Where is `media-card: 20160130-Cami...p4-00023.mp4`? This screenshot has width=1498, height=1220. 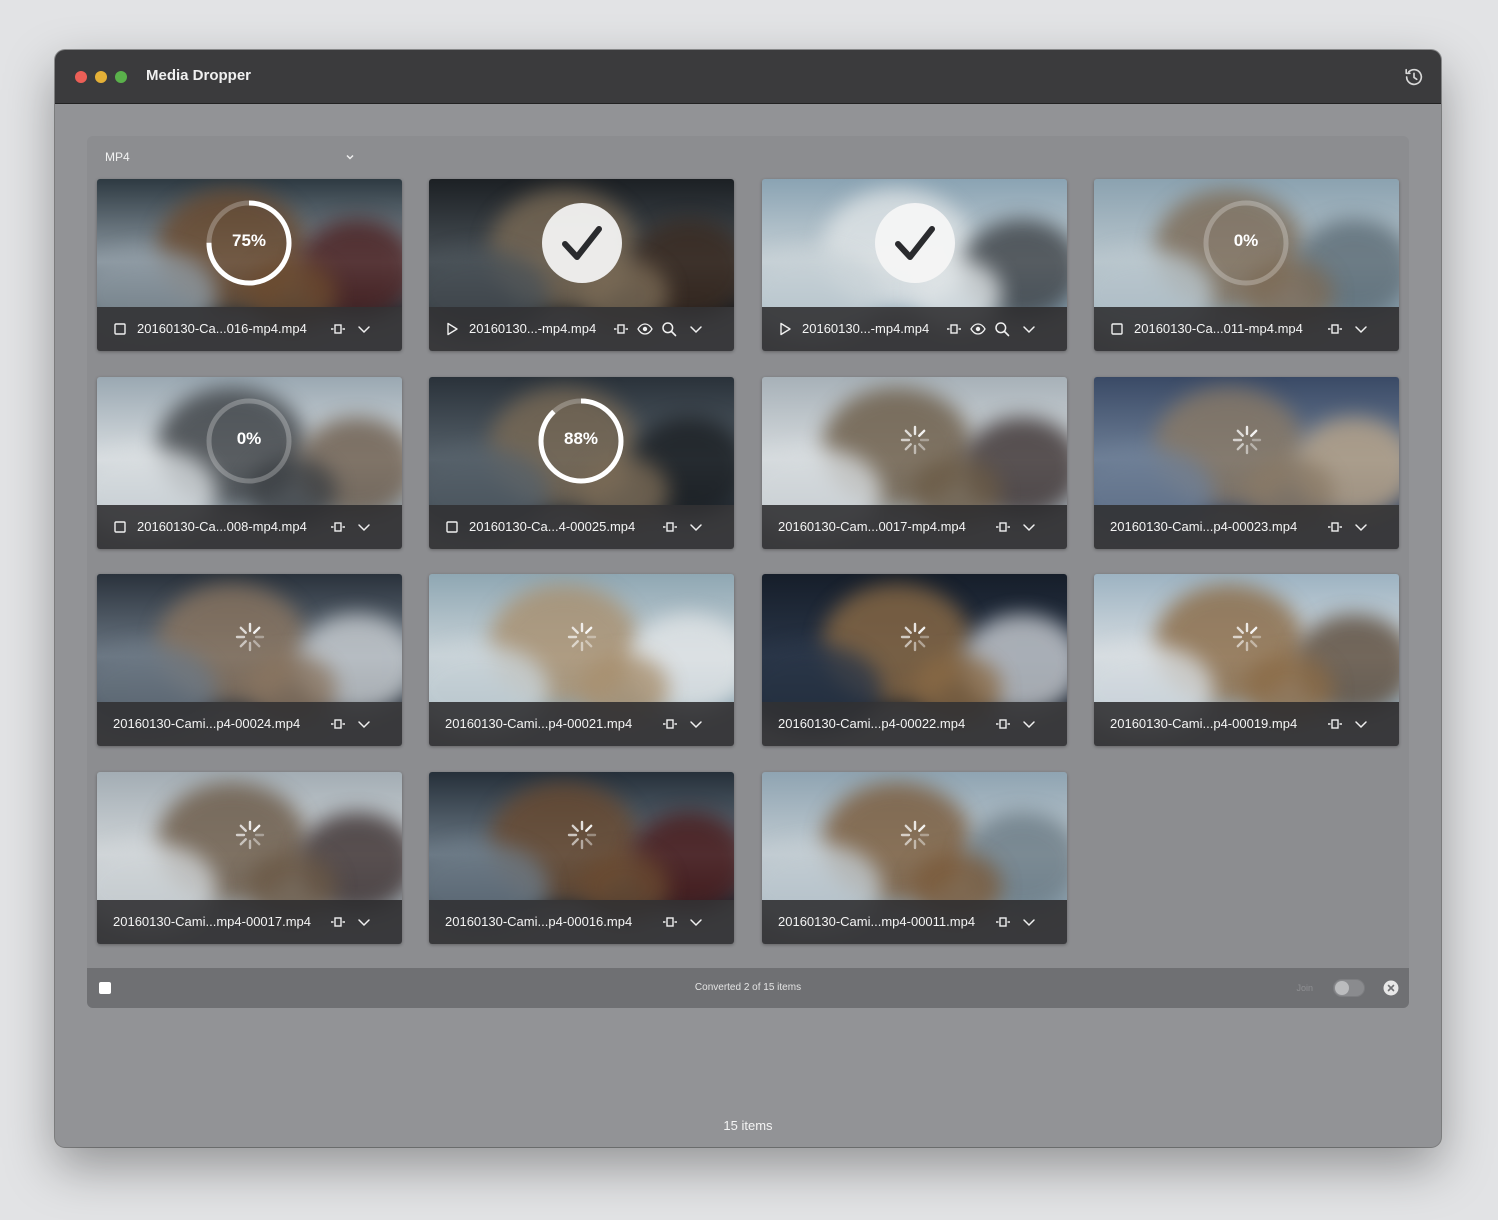 media-card: 20160130-Cami...p4-00023.mp4 is located at coordinates (1246, 463).